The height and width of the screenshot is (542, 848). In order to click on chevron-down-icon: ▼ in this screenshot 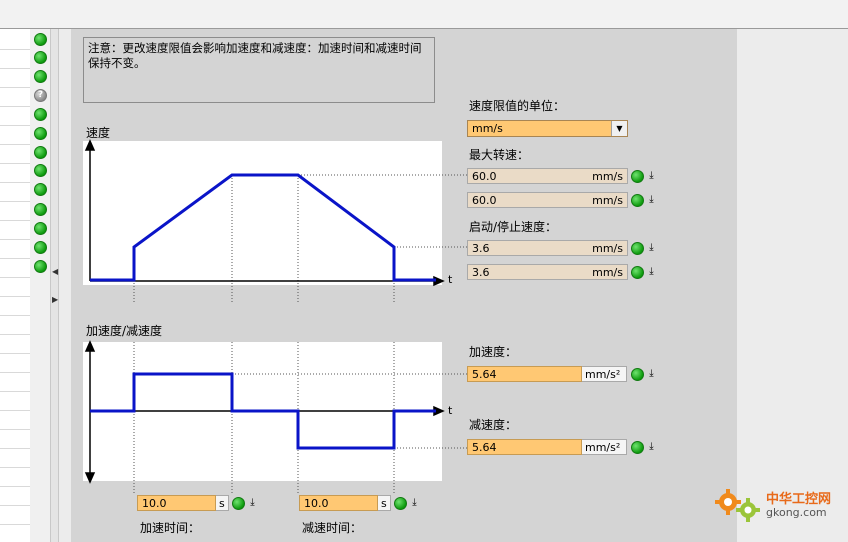, I will do `click(619, 128)`.